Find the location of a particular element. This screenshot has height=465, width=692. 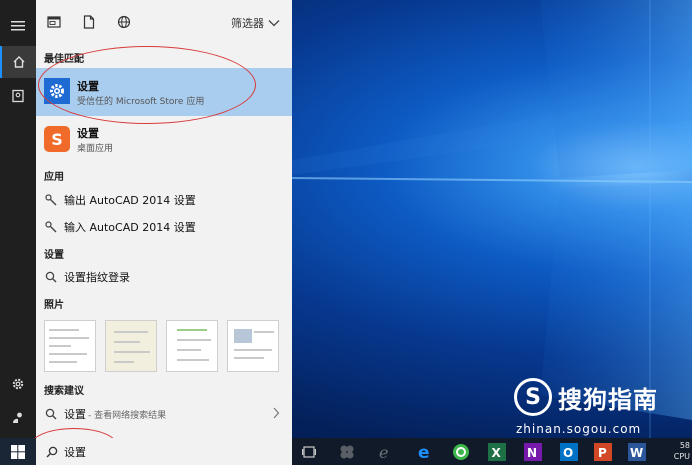

taskbar-powerpoint-button: P is located at coordinates (603, 452).